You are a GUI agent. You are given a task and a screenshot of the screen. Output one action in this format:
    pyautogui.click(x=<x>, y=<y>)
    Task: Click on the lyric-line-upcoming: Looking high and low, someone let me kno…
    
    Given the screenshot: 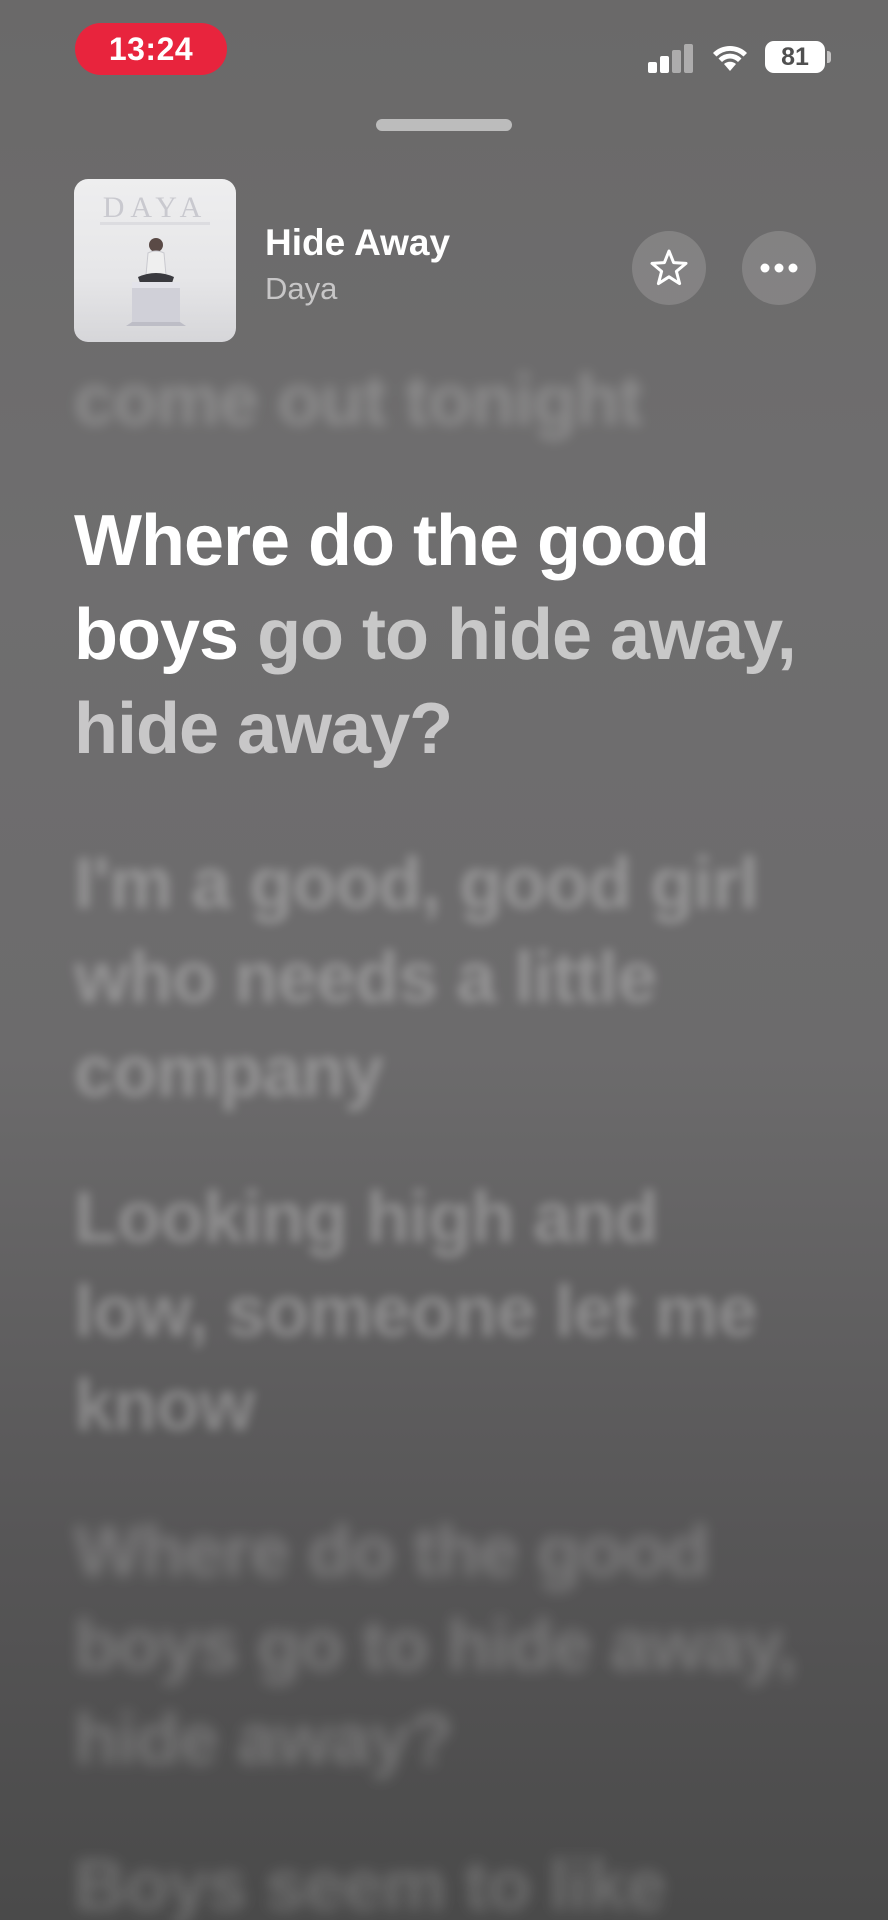 What is the action you would take?
    pyautogui.click(x=439, y=1312)
    